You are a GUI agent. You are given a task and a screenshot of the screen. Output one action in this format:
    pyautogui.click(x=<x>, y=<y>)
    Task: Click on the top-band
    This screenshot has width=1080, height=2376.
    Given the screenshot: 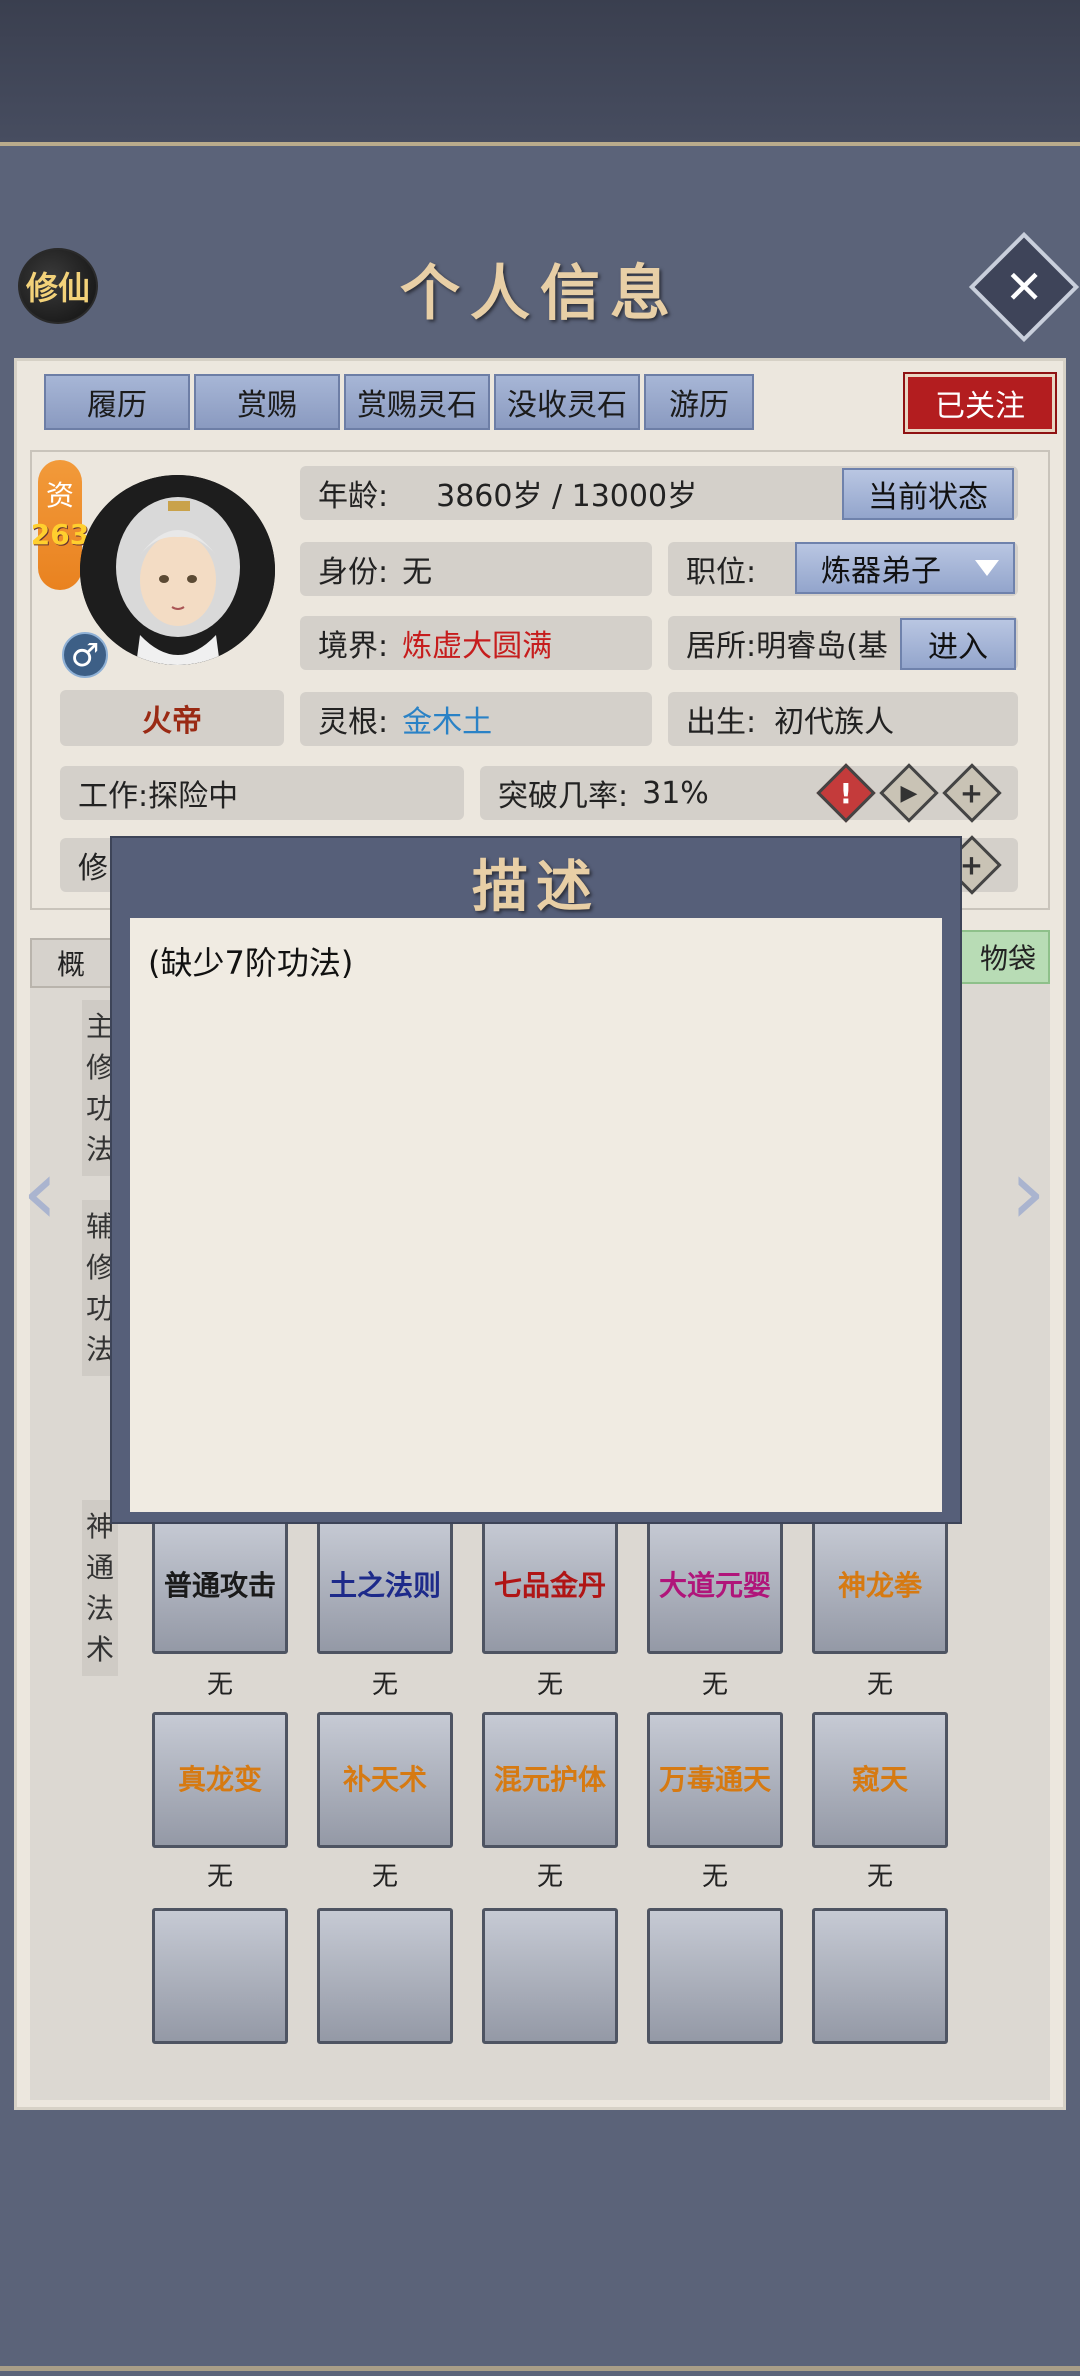 What is the action you would take?
    pyautogui.click(x=540, y=71)
    